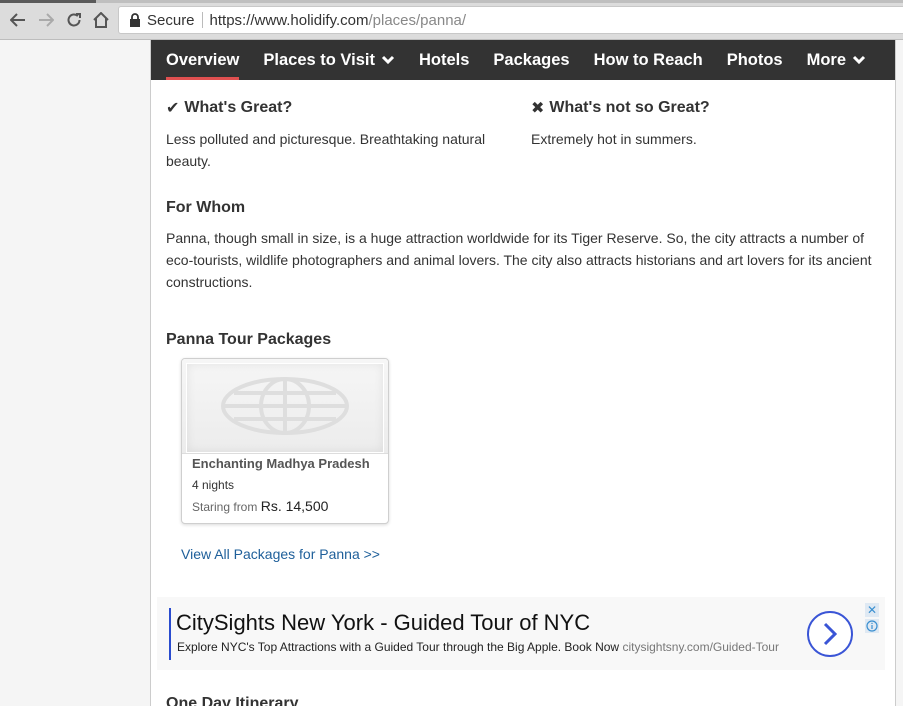 The width and height of the screenshot is (903, 706). I want to click on tab-label: Packages, so click(531, 59).